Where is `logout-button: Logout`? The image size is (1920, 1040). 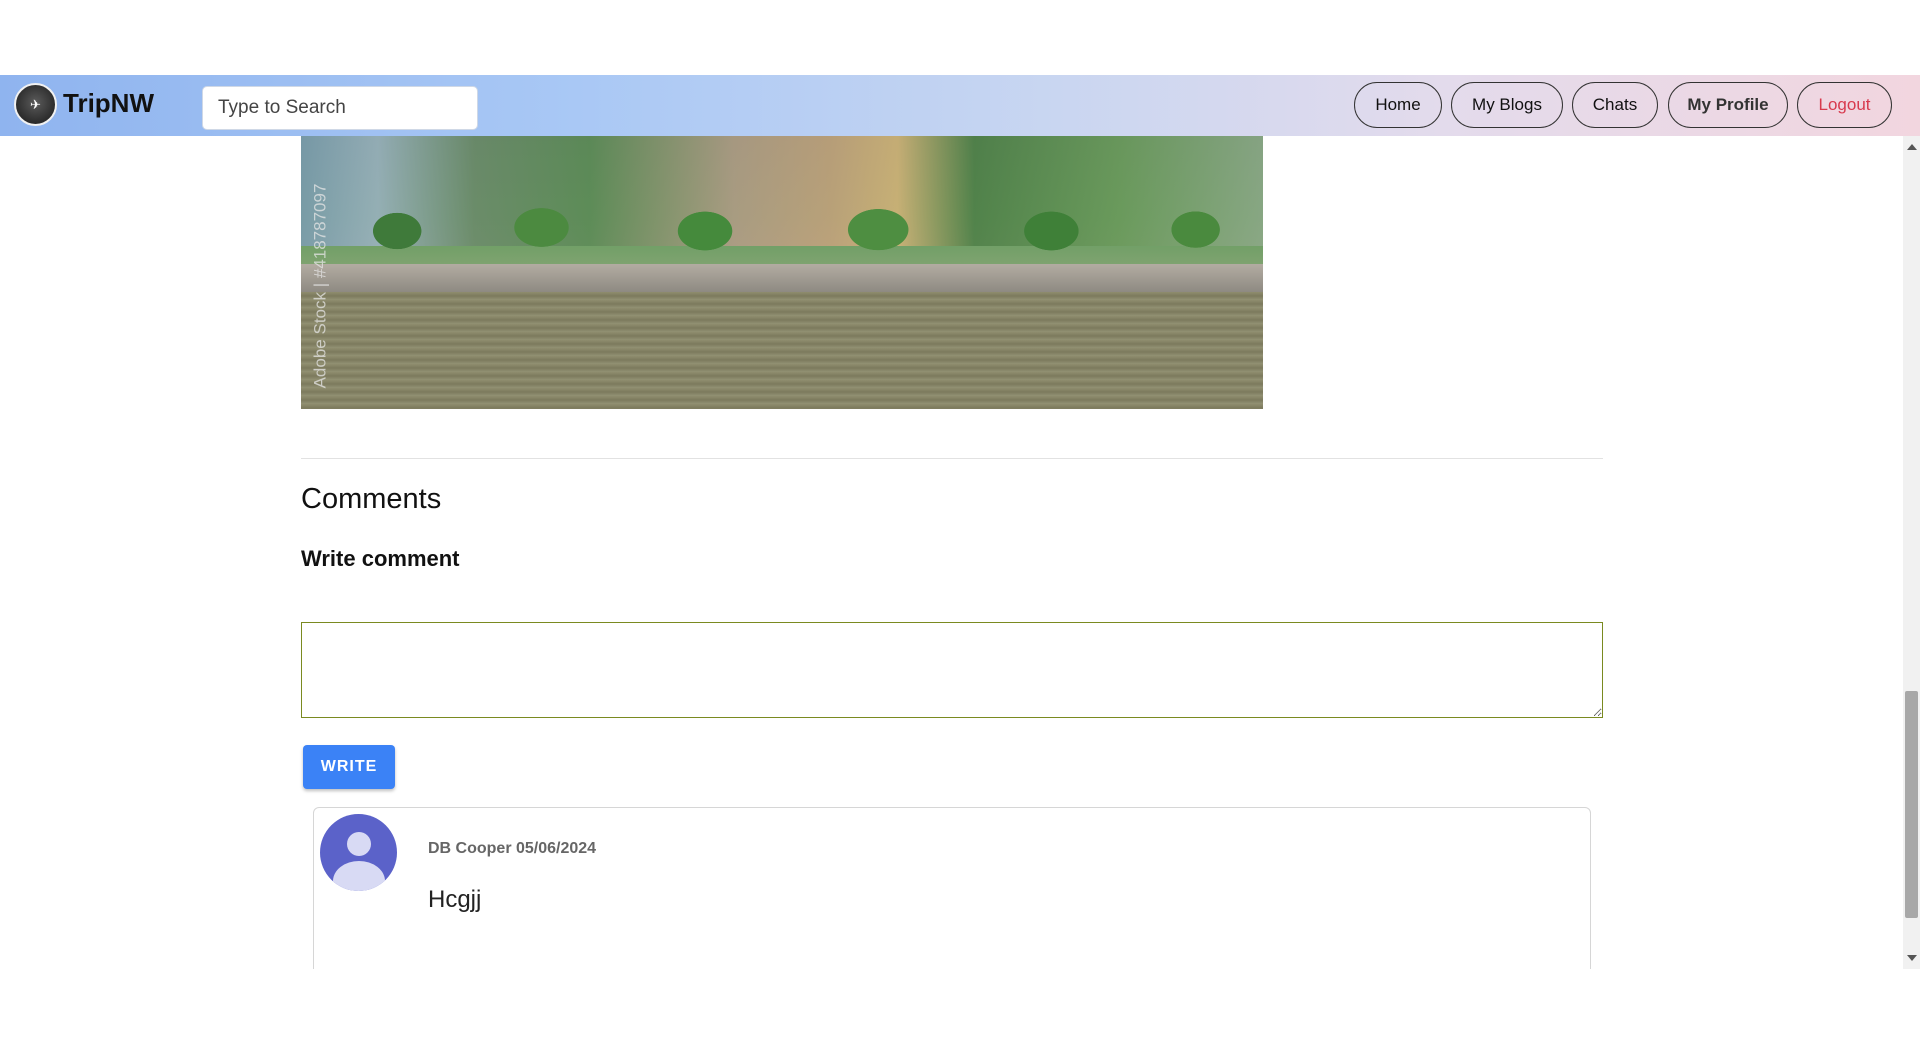 logout-button: Logout is located at coordinates (1844, 105).